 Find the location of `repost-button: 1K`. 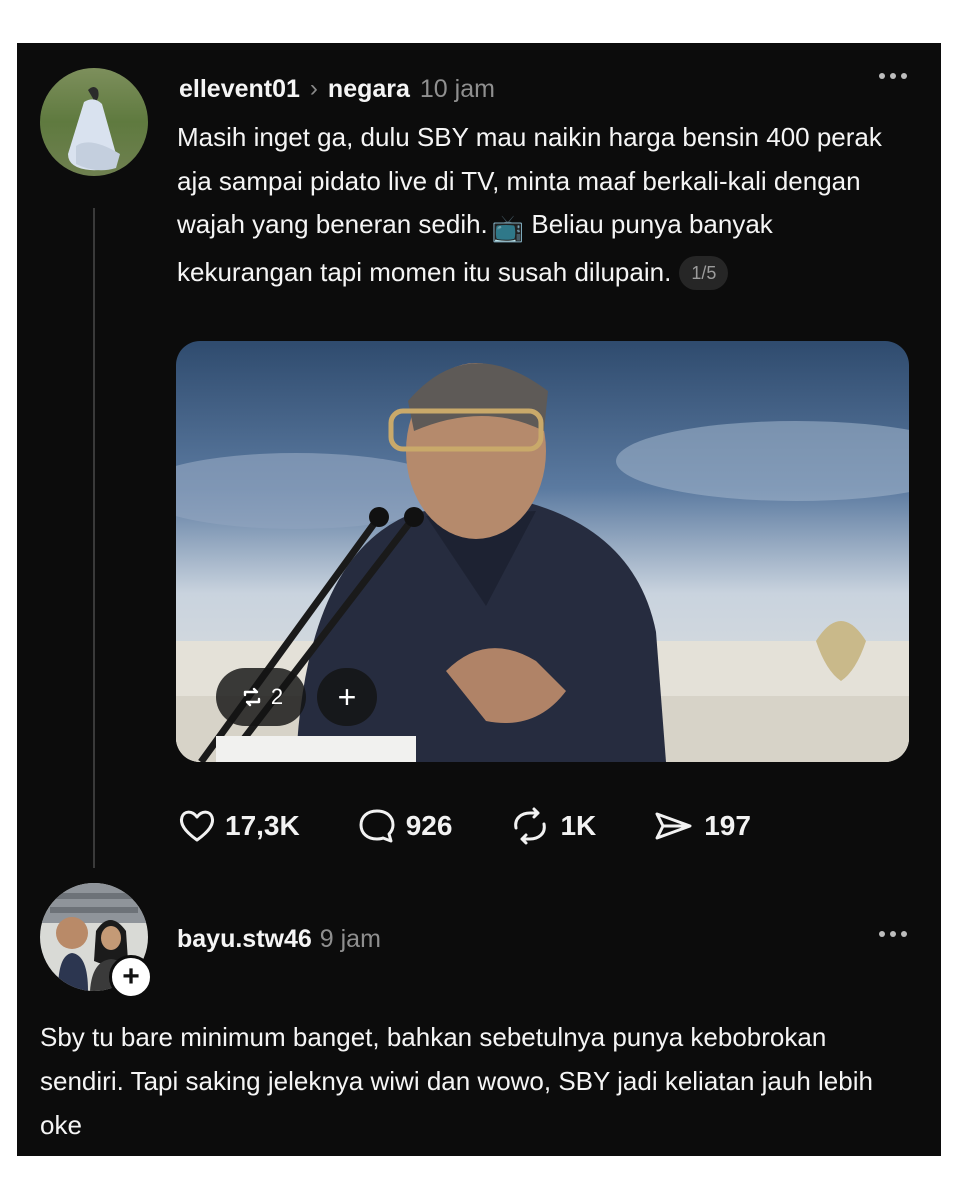

repost-button: 1K is located at coordinates (552, 826).